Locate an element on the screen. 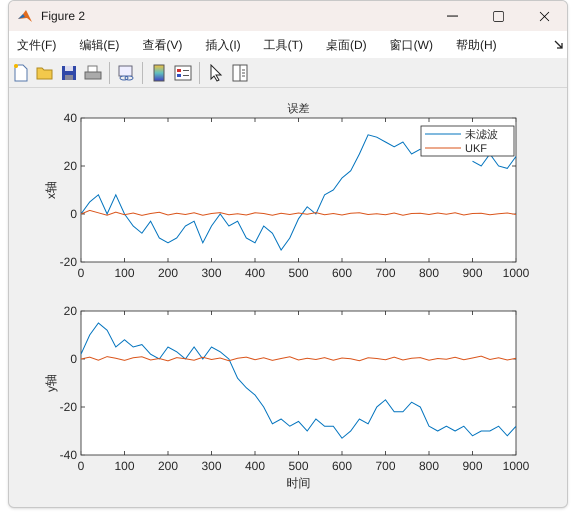  menu-item: 查看(V) is located at coordinates (162, 45).